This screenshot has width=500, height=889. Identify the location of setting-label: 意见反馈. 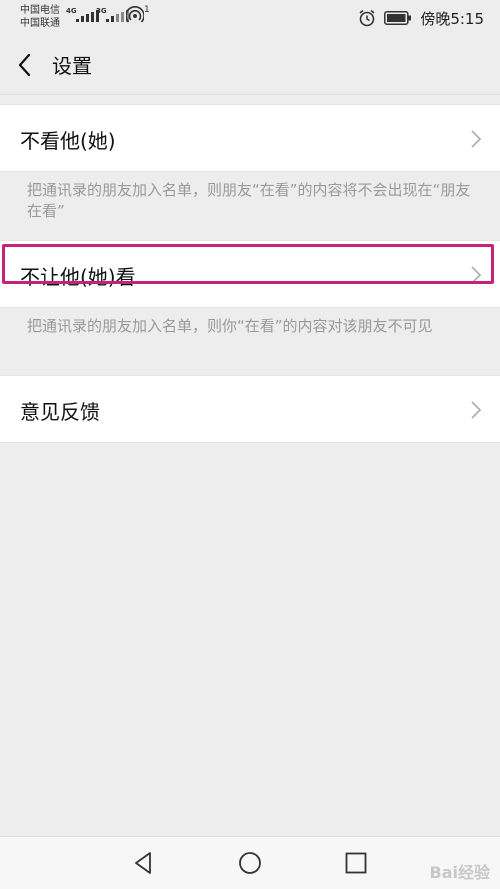
(60, 412).